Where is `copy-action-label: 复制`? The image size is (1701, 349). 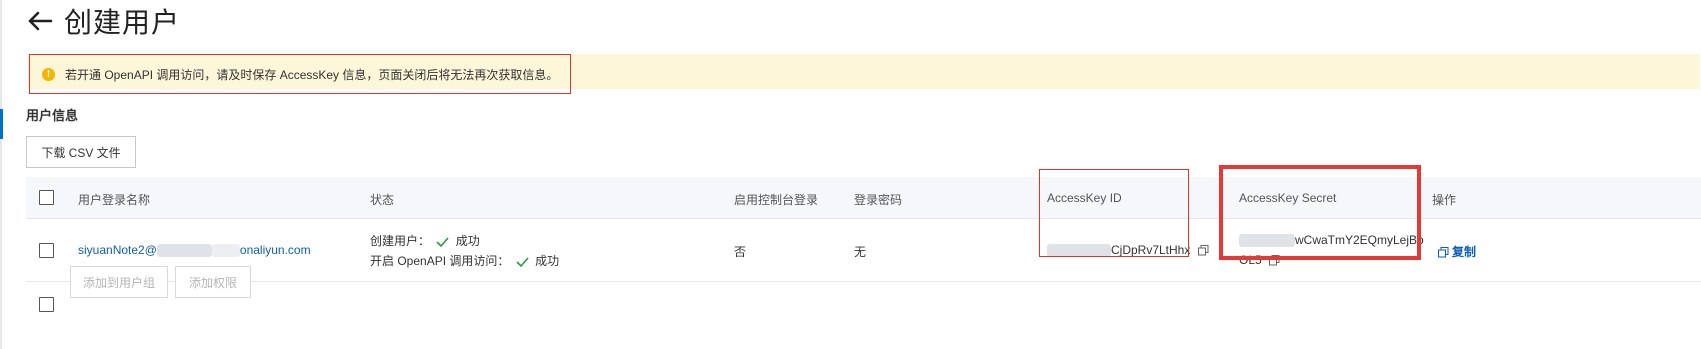 copy-action-label: 复制 is located at coordinates (1464, 252).